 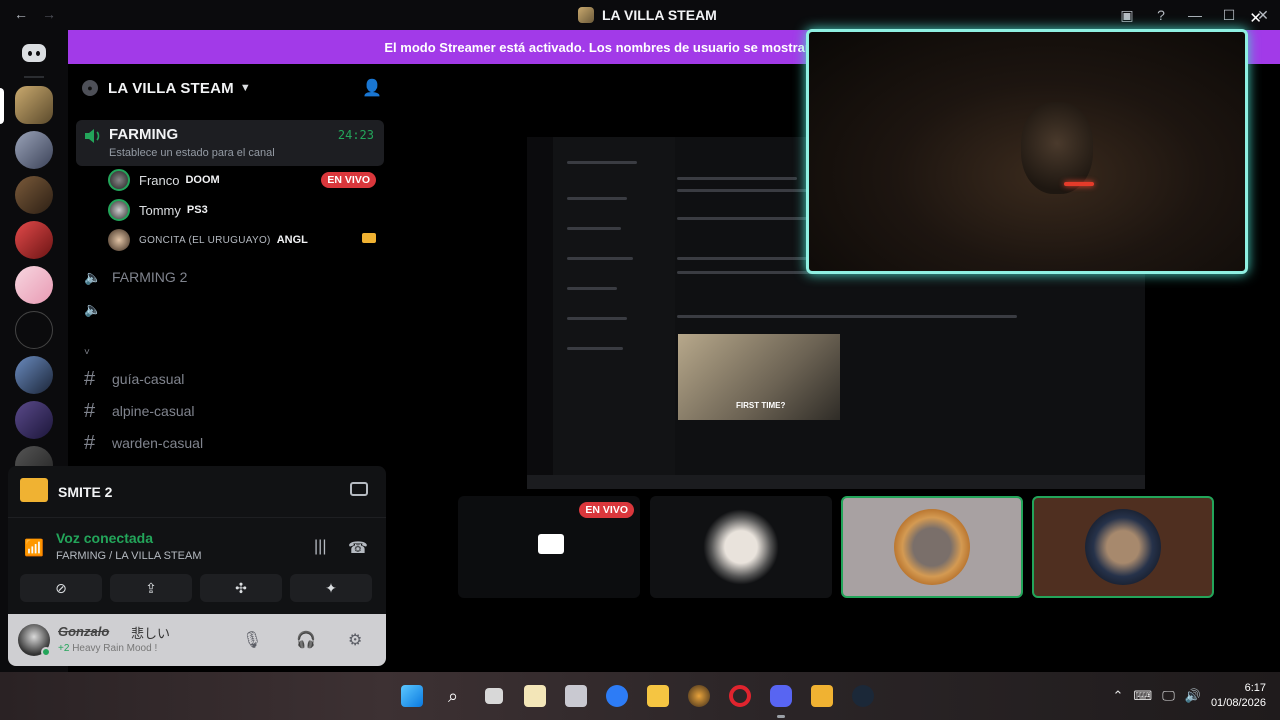 What do you see at coordinates (1229, 15) in the screenshot?
I see `maximize-button: ☐` at bounding box center [1229, 15].